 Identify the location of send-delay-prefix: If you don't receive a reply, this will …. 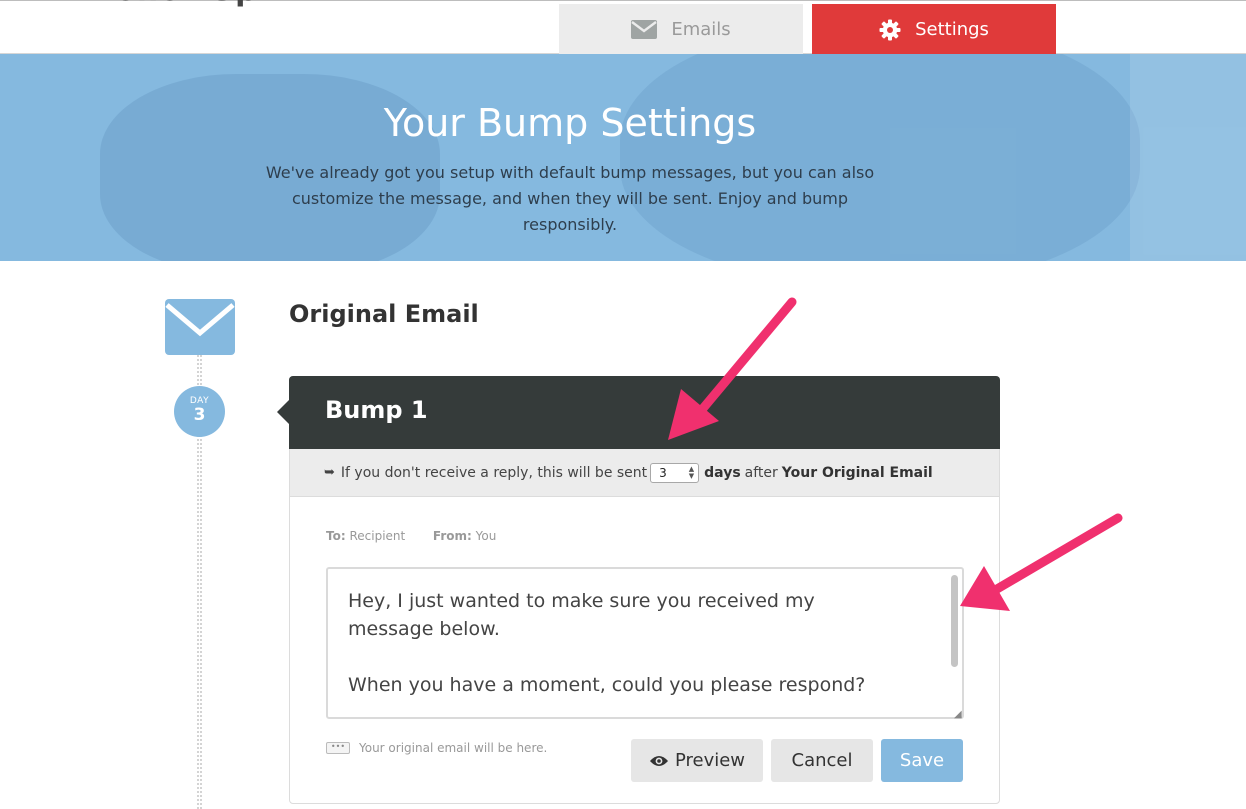
(494, 472).